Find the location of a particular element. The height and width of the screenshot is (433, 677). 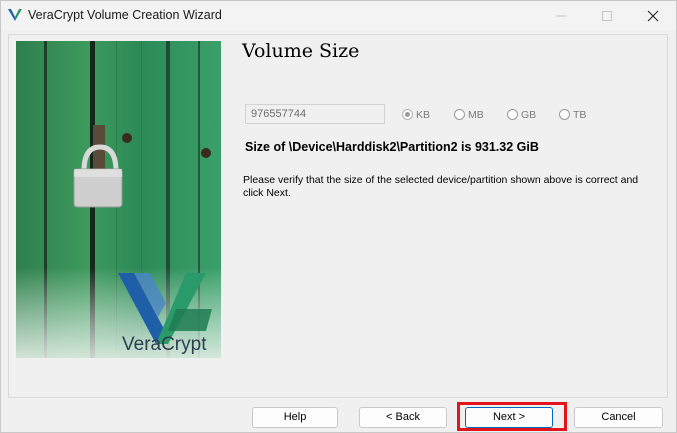

unit-label-mb: MB is located at coordinates (476, 115).